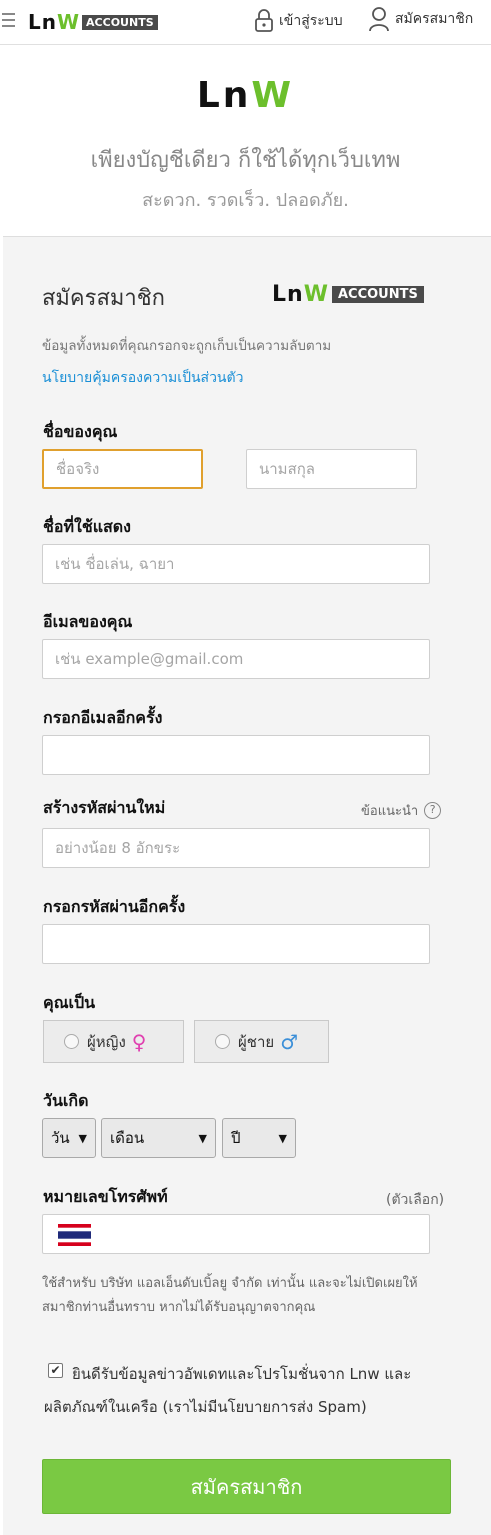 The height and width of the screenshot is (1535, 491). What do you see at coordinates (245, 160) in the screenshot?
I see `hero-tagline: เพียงบัญชีเดียว ก็ใช้ได้ทุกเว็บเทพ` at bounding box center [245, 160].